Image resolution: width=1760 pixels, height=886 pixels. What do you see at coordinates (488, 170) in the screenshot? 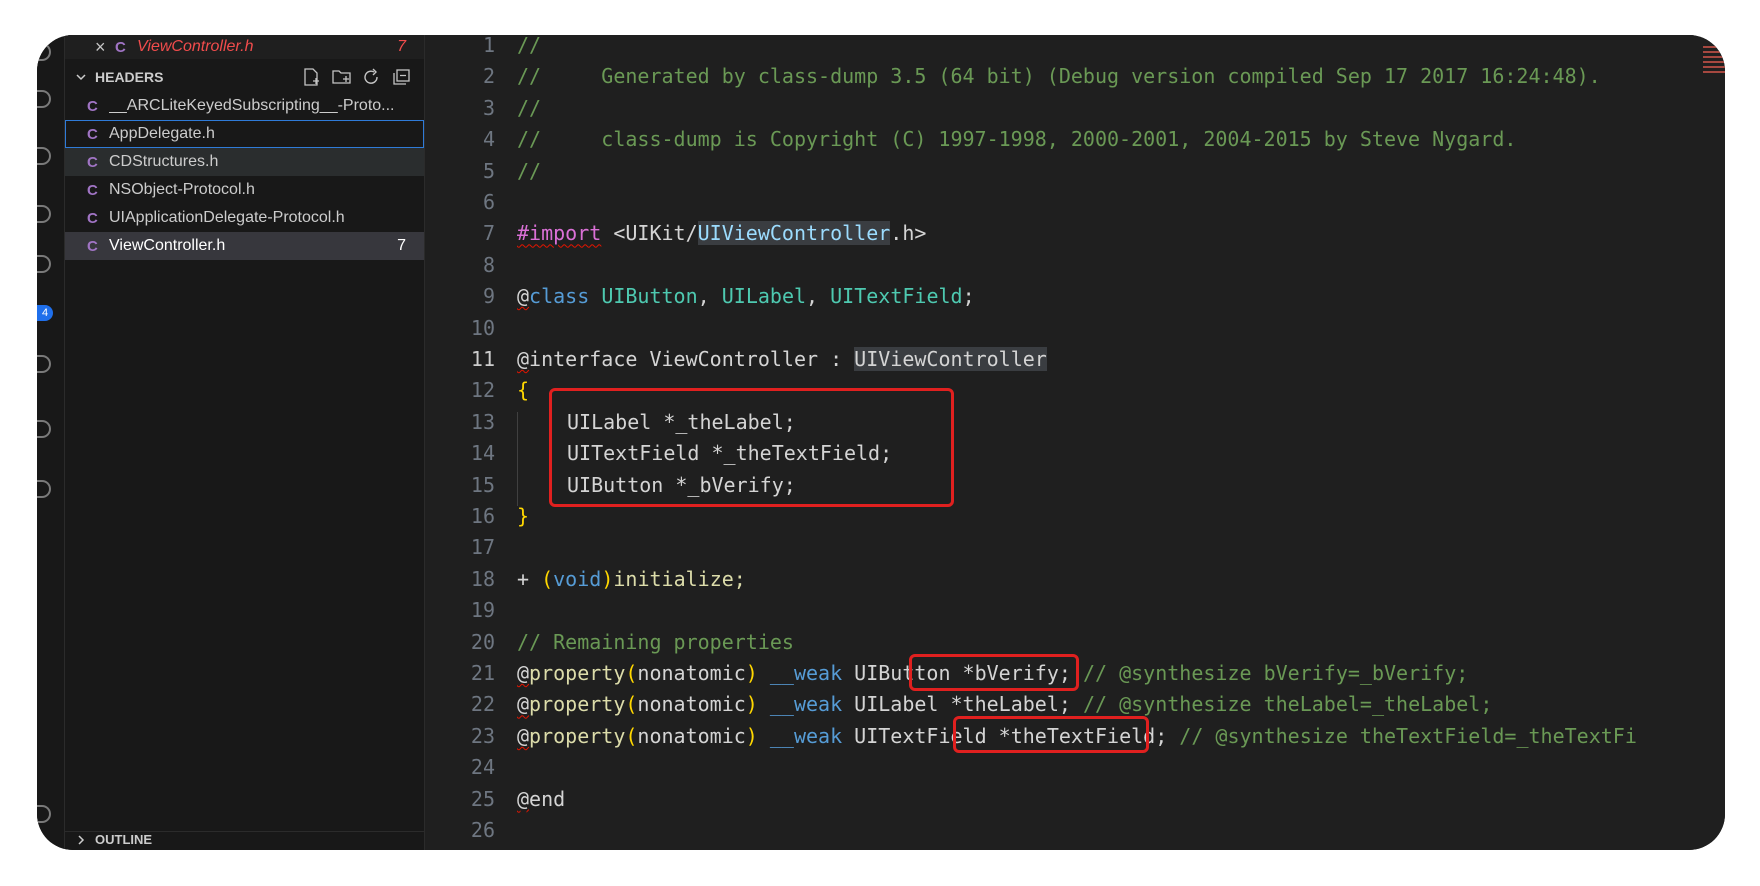
I see `line-number: 5` at bounding box center [488, 170].